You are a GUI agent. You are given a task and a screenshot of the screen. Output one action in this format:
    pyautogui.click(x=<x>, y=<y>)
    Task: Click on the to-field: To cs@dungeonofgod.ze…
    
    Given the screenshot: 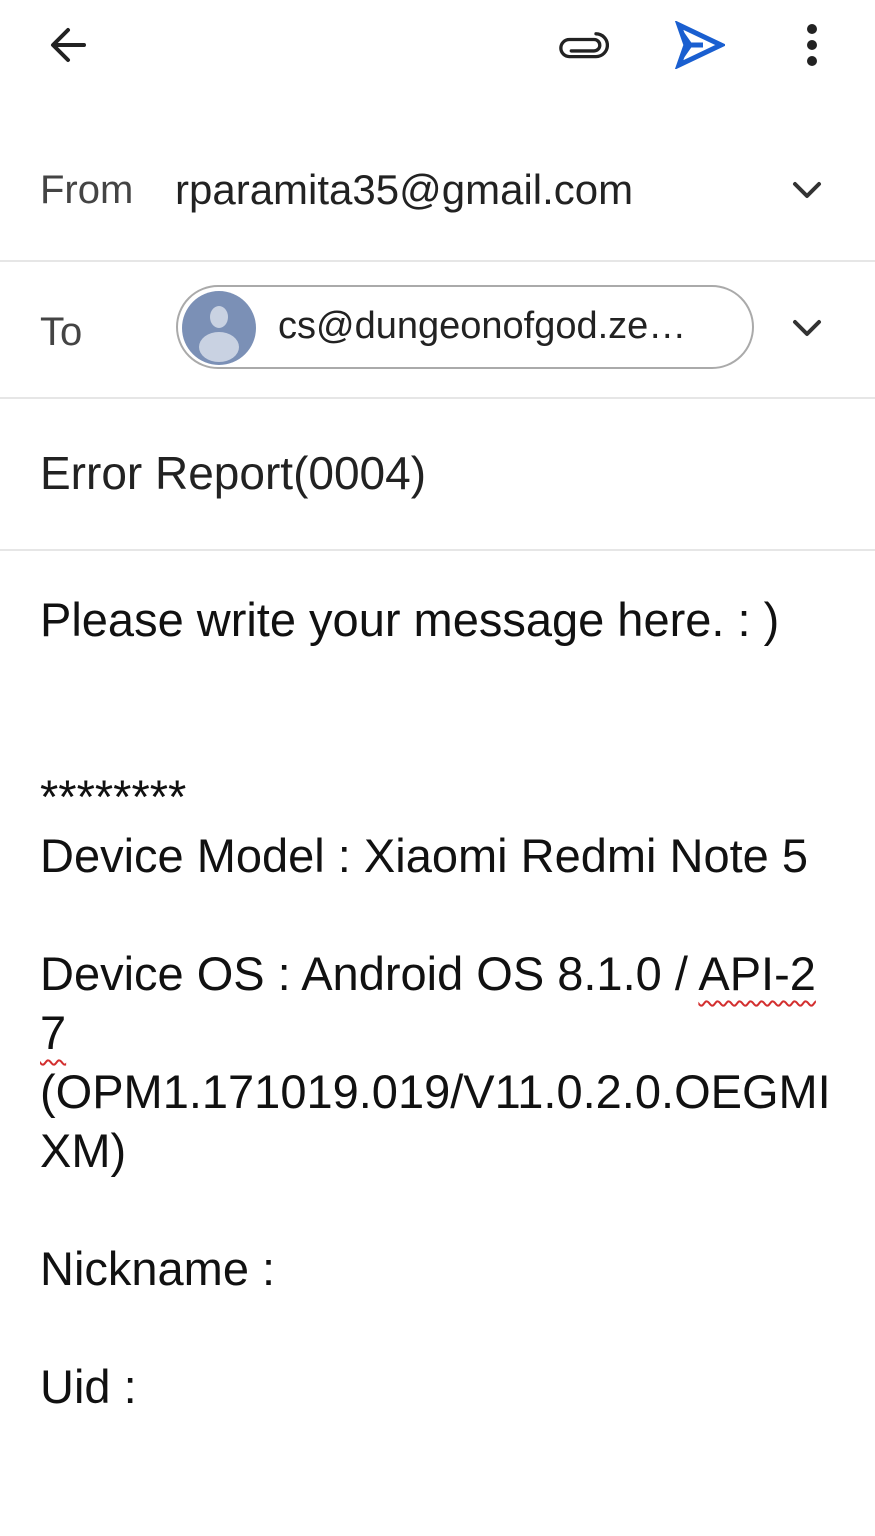 What is the action you would take?
    pyautogui.click(x=437, y=329)
    